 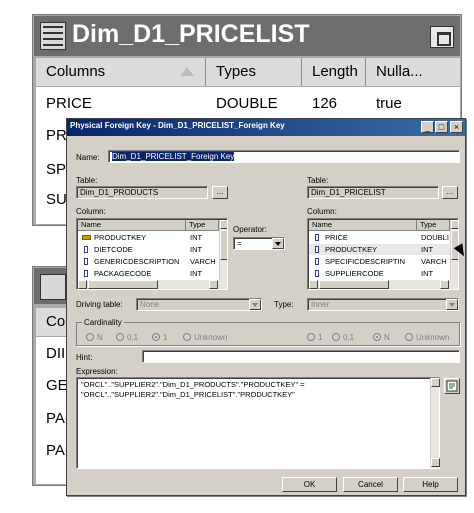 I want to click on maximize-button: □, so click(x=441, y=127).